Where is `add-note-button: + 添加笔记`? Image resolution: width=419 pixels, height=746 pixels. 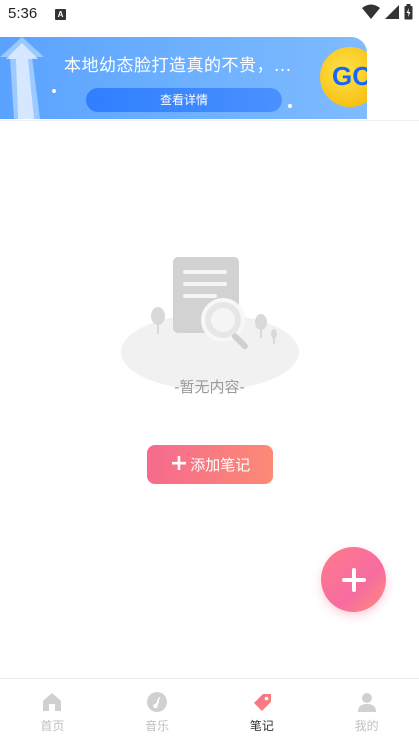 add-note-button: + 添加笔记 is located at coordinates (210, 464).